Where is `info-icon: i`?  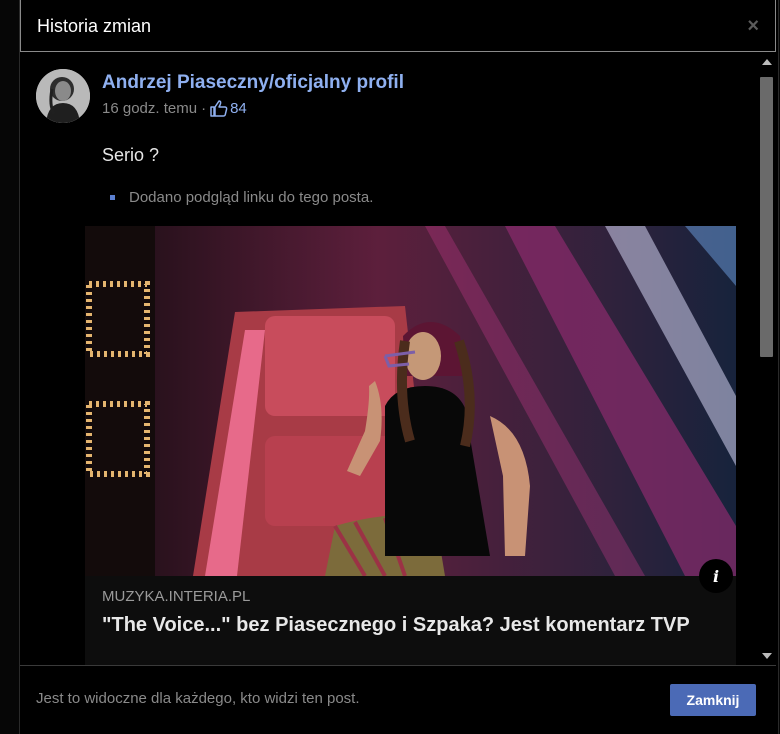
info-icon: i is located at coordinates (716, 576).